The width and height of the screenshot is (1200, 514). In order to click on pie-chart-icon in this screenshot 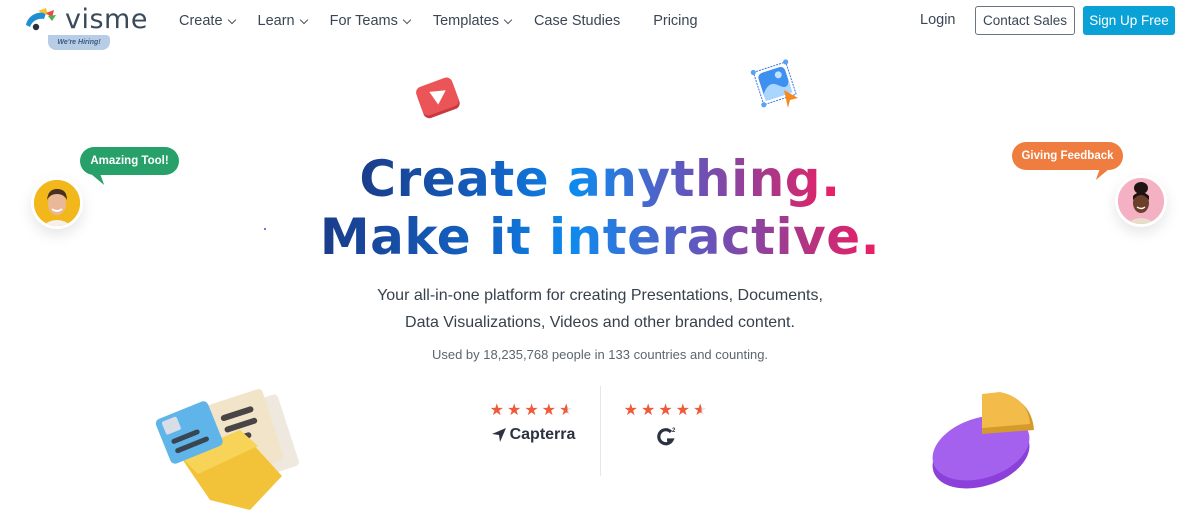, I will do `click(983, 440)`.